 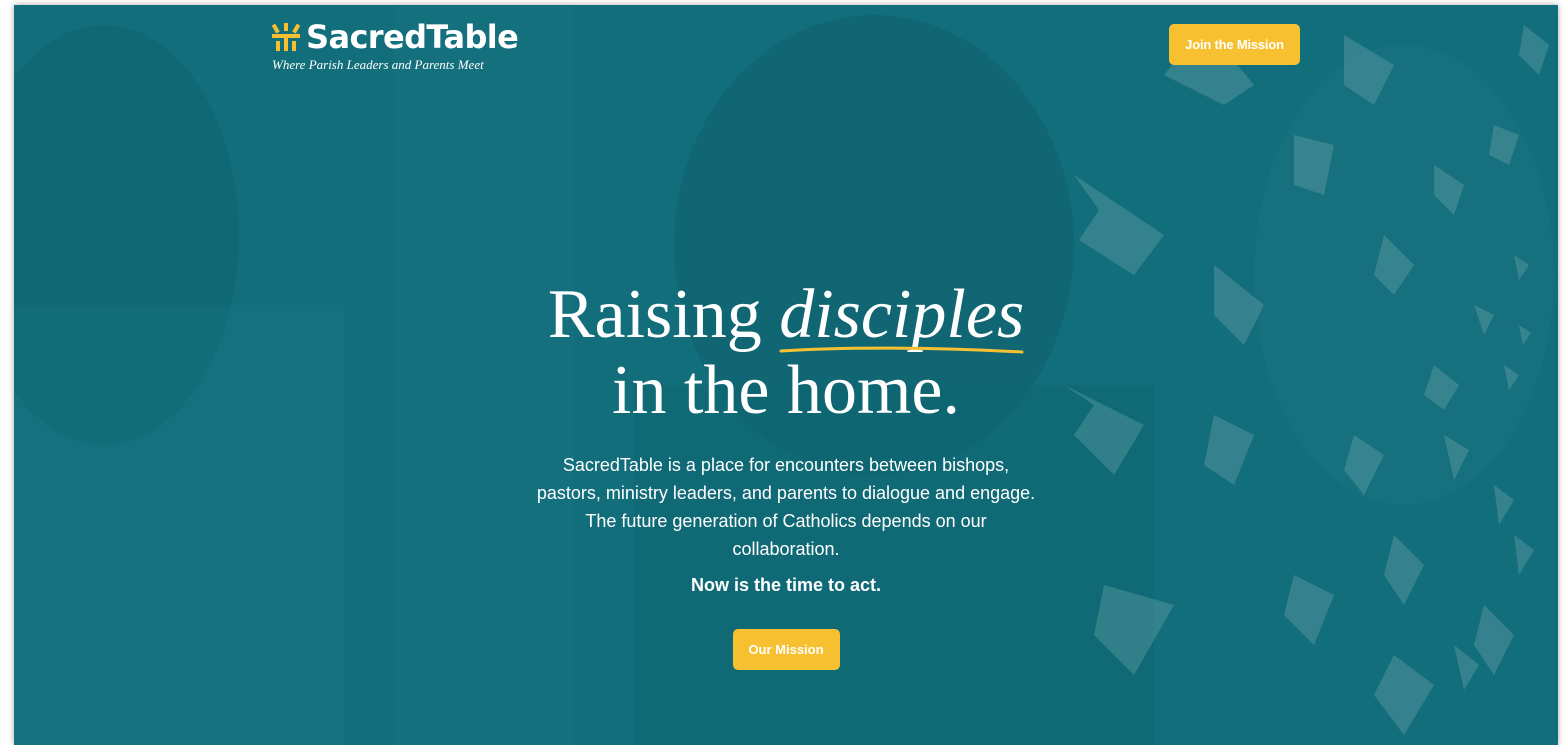 I want to click on headline-text-end: in the home., so click(x=786, y=390).